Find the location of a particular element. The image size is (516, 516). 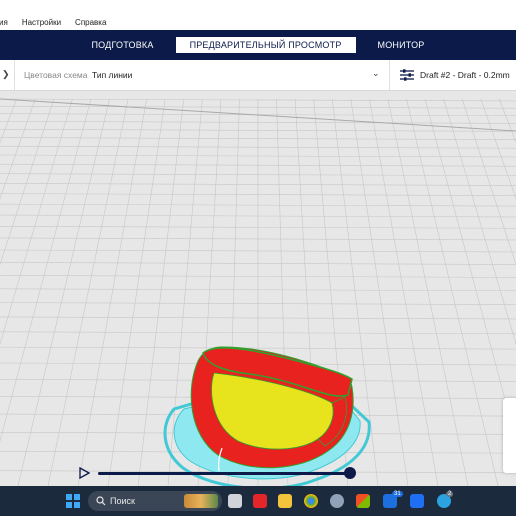

search-icon is located at coordinates (101, 501).